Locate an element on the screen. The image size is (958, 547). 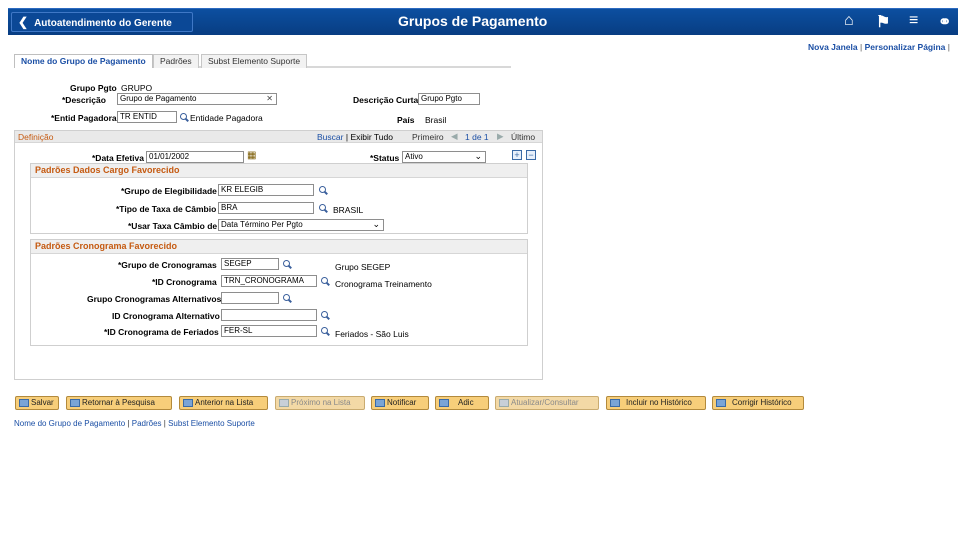
bottom-link-nome-grupo: Nome do Grupo de Pagamento is located at coordinates (69, 423).